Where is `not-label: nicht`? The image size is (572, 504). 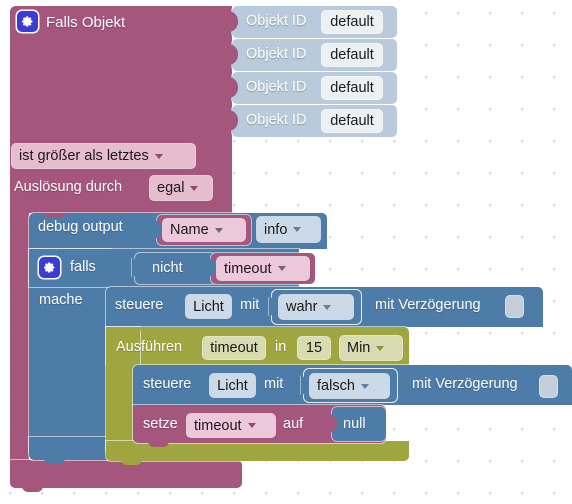
not-label: nicht is located at coordinates (167, 268).